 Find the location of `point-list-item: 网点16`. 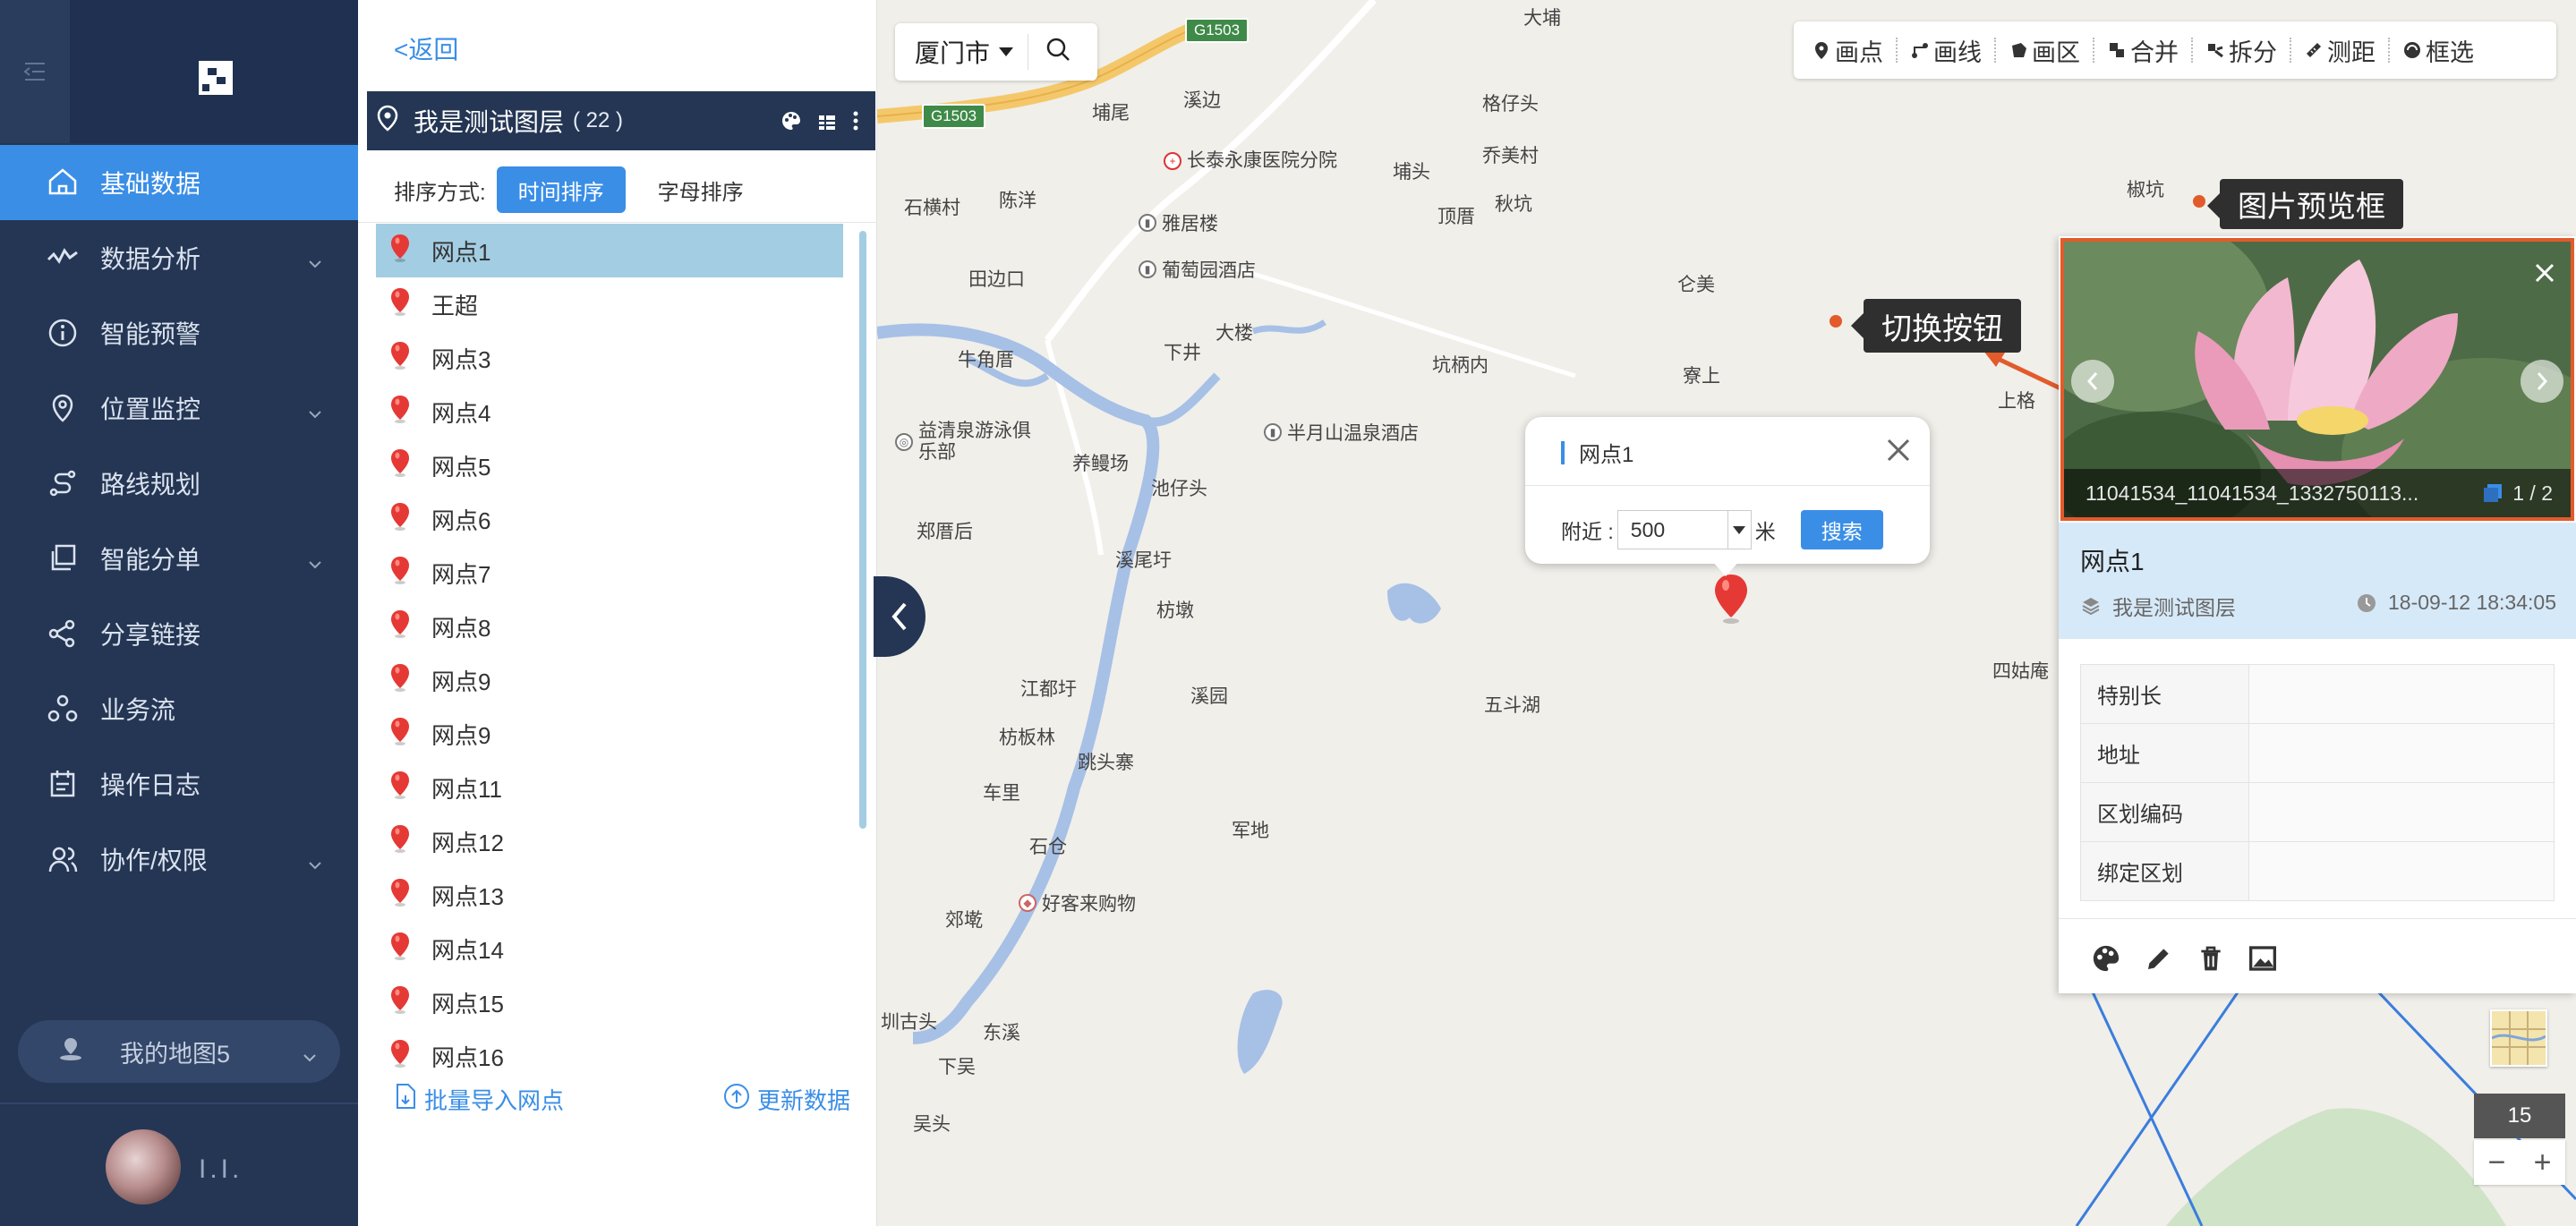

point-list-item: 网点16 is located at coordinates (609, 1056).